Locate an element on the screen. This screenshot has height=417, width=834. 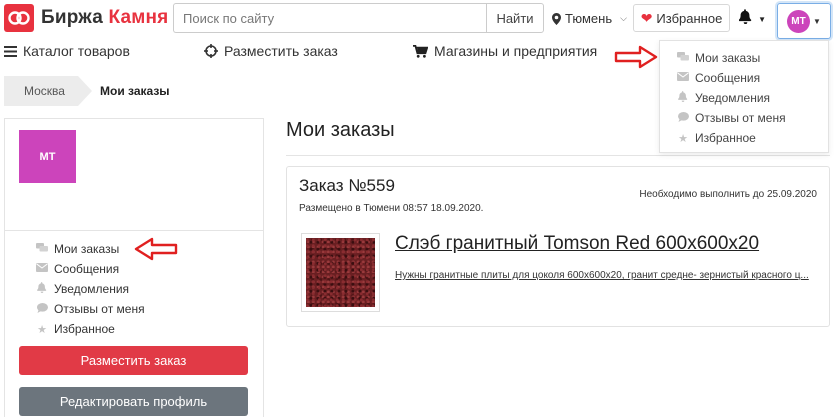
breadcrumb-current: Мои заказы is located at coordinates (135, 91).